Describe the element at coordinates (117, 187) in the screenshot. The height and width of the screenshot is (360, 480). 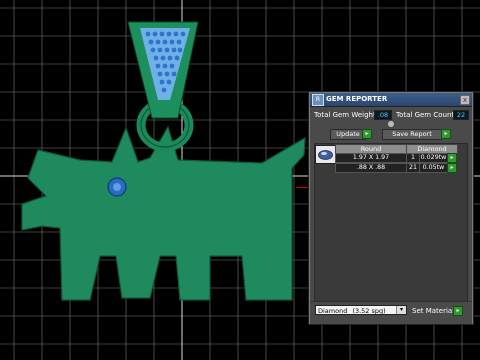
I see `dog-eye-gem-highlight` at that location.